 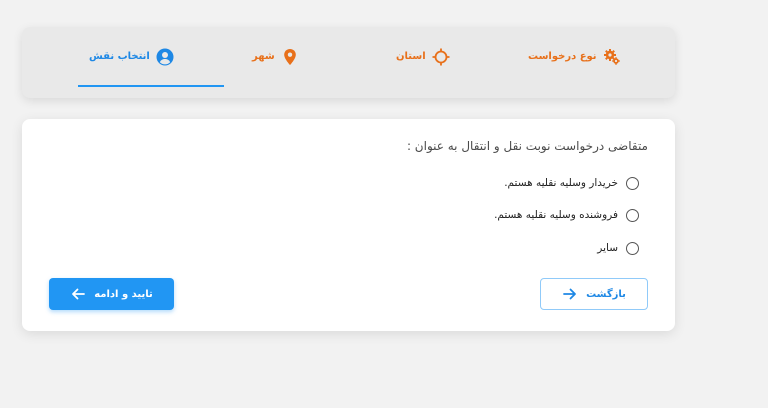 What do you see at coordinates (348, 62) in the screenshot?
I see `stepper-bar: نوع درخواست استان شهر انتخاب نقش` at bounding box center [348, 62].